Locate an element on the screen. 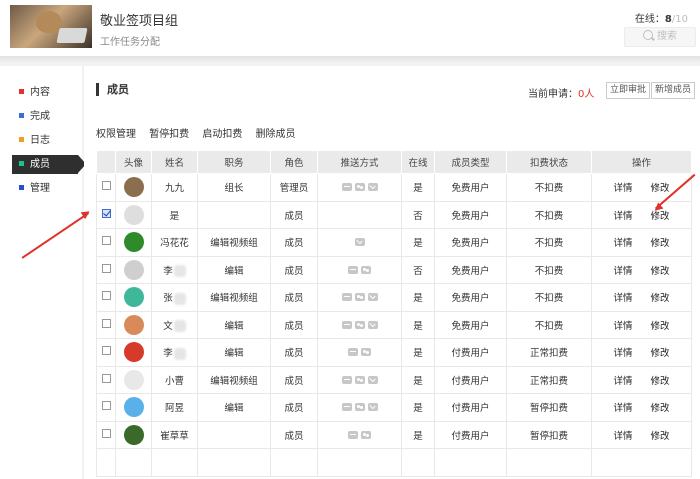 The image size is (700, 479). pause-billing-link: 暂停扣费 is located at coordinates (169, 134).